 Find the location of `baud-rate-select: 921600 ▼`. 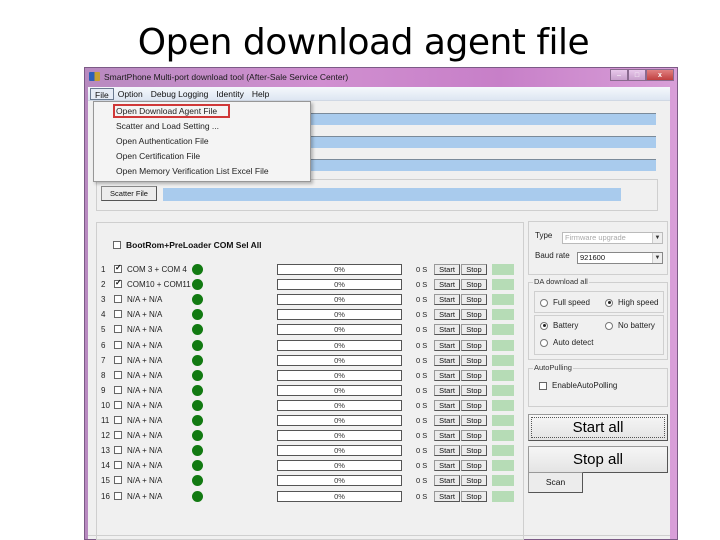

baud-rate-select: 921600 ▼ is located at coordinates (620, 258).